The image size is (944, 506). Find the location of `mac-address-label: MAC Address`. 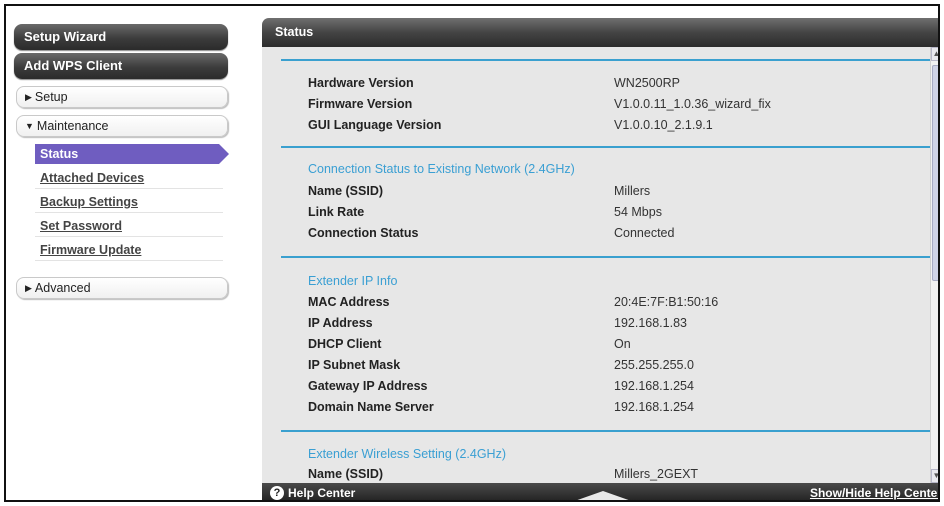

mac-address-label: MAC Address is located at coordinates (349, 302).